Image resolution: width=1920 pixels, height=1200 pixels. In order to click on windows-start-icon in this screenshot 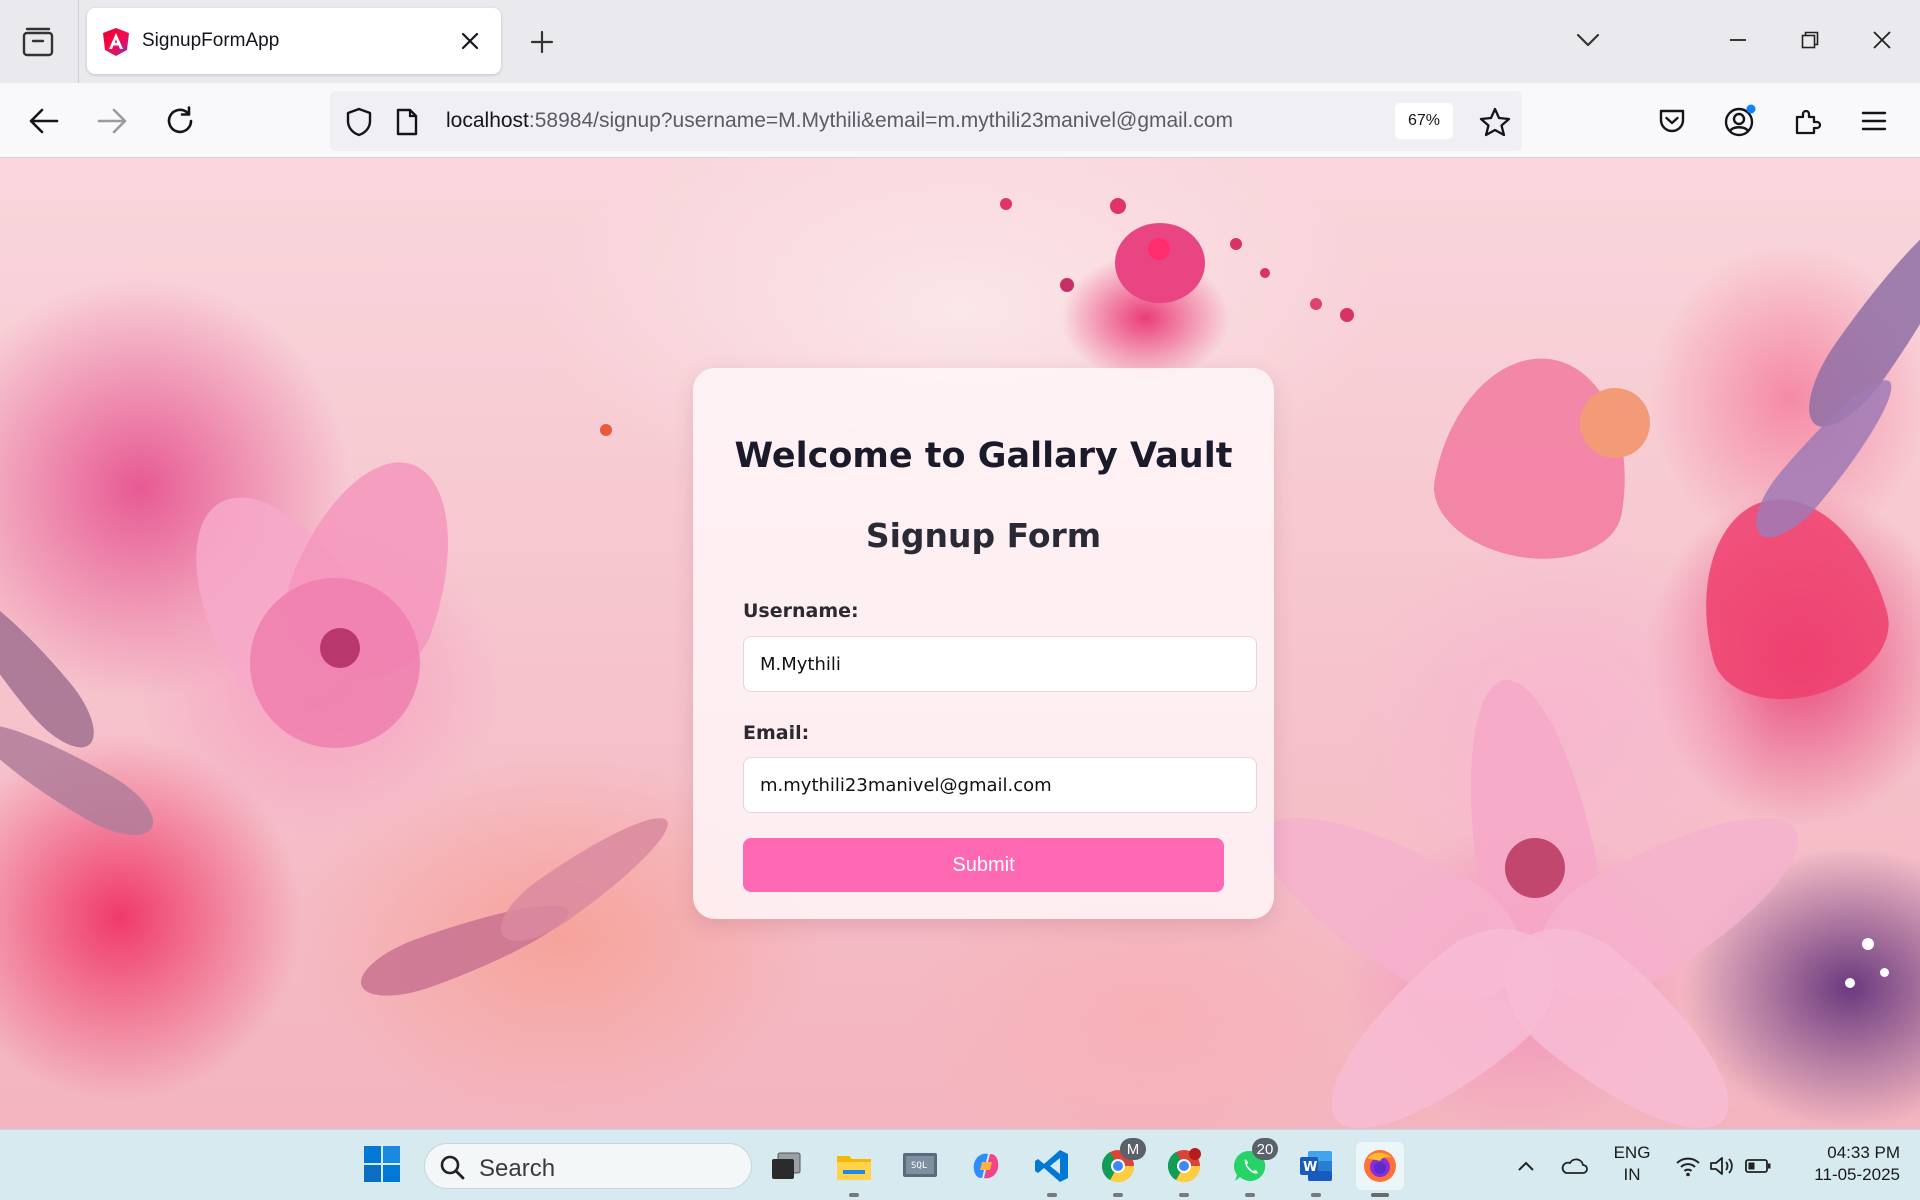, I will do `click(384, 1166)`.